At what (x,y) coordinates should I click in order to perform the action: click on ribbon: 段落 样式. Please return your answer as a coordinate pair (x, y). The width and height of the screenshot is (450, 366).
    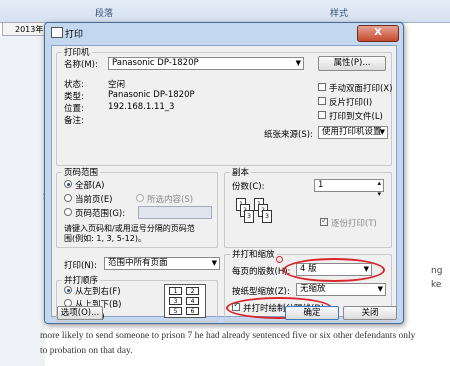
    Looking at the image, I should click on (225, 11).